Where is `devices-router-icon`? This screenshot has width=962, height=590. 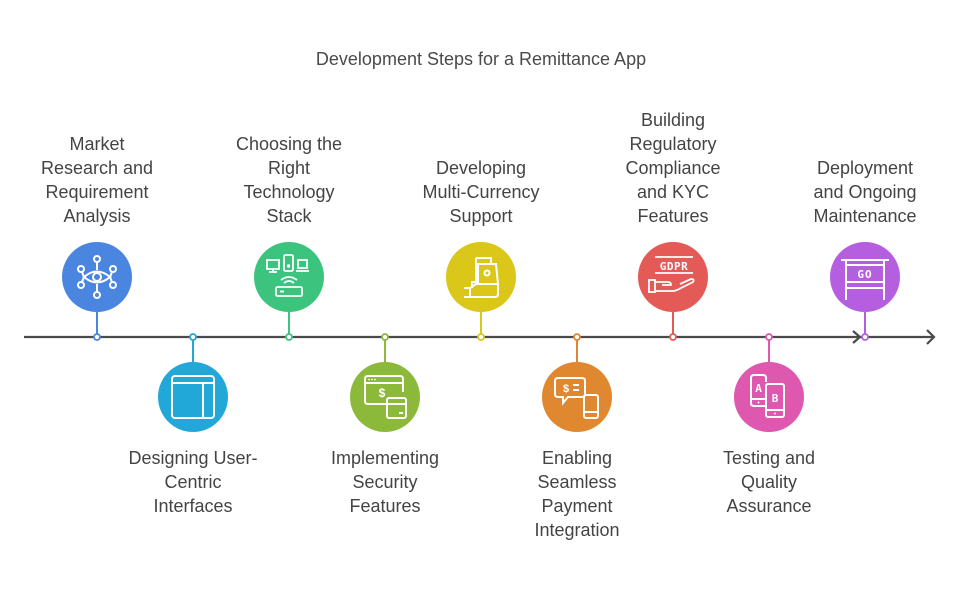
devices-router-icon is located at coordinates (289, 277).